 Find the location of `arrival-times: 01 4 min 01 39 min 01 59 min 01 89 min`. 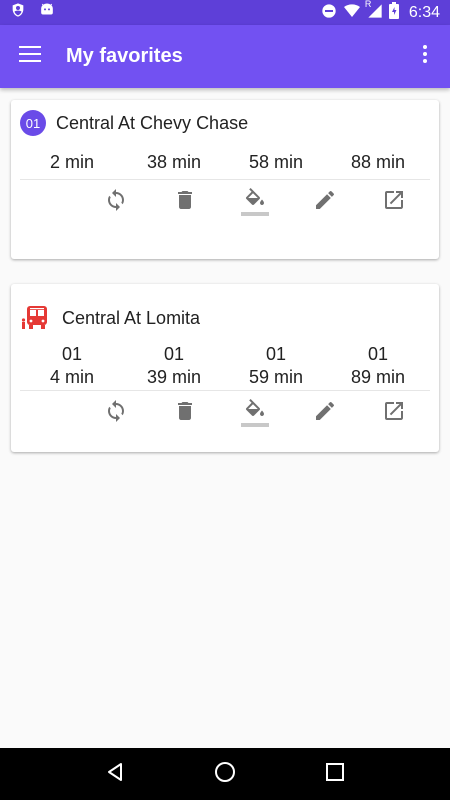

arrival-times: 01 4 min 01 39 min 01 59 min 01 89 min is located at coordinates (225, 366).